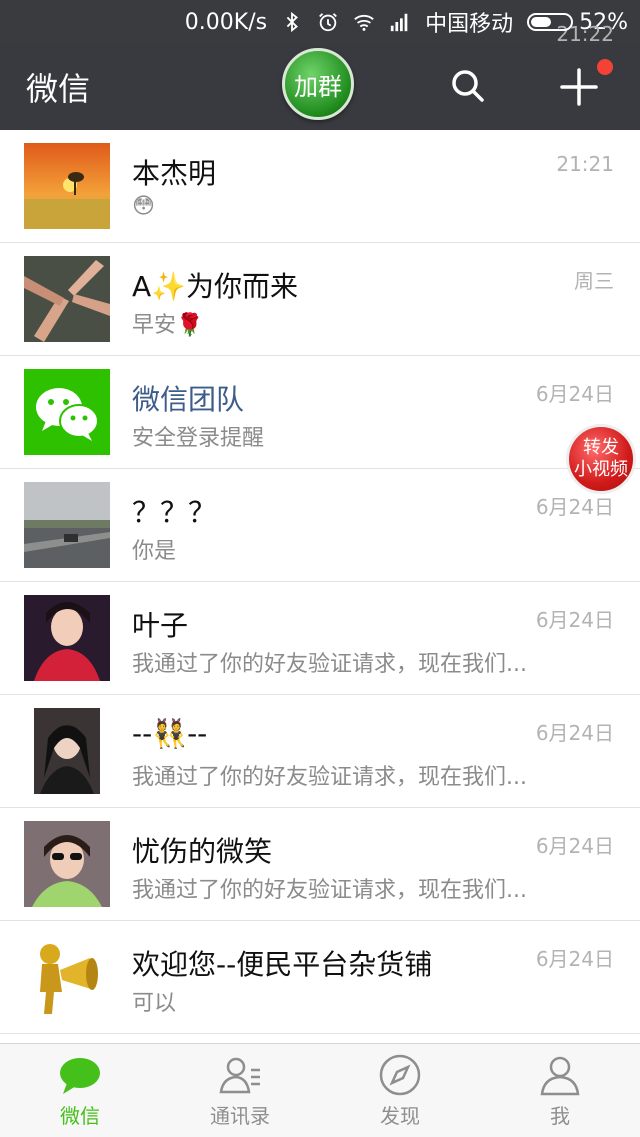 Image resolution: width=640 pixels, height=1137 pixels. I want to click on app-header: 微信 加群, so click(320, 87).